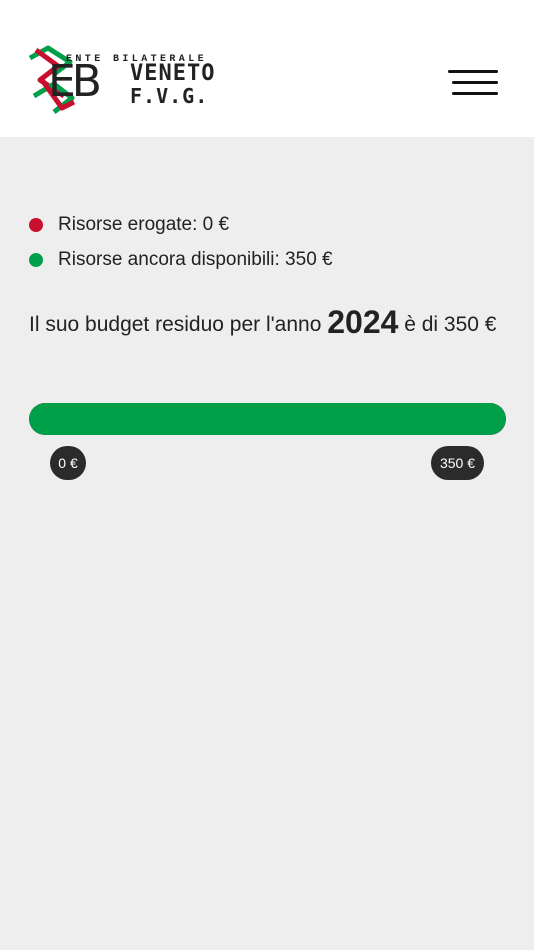 This screenshot has width=534, height=950. Describe the element at coordinates (36, 260) in the screenshot. I see `green-dot-icon` at that location.